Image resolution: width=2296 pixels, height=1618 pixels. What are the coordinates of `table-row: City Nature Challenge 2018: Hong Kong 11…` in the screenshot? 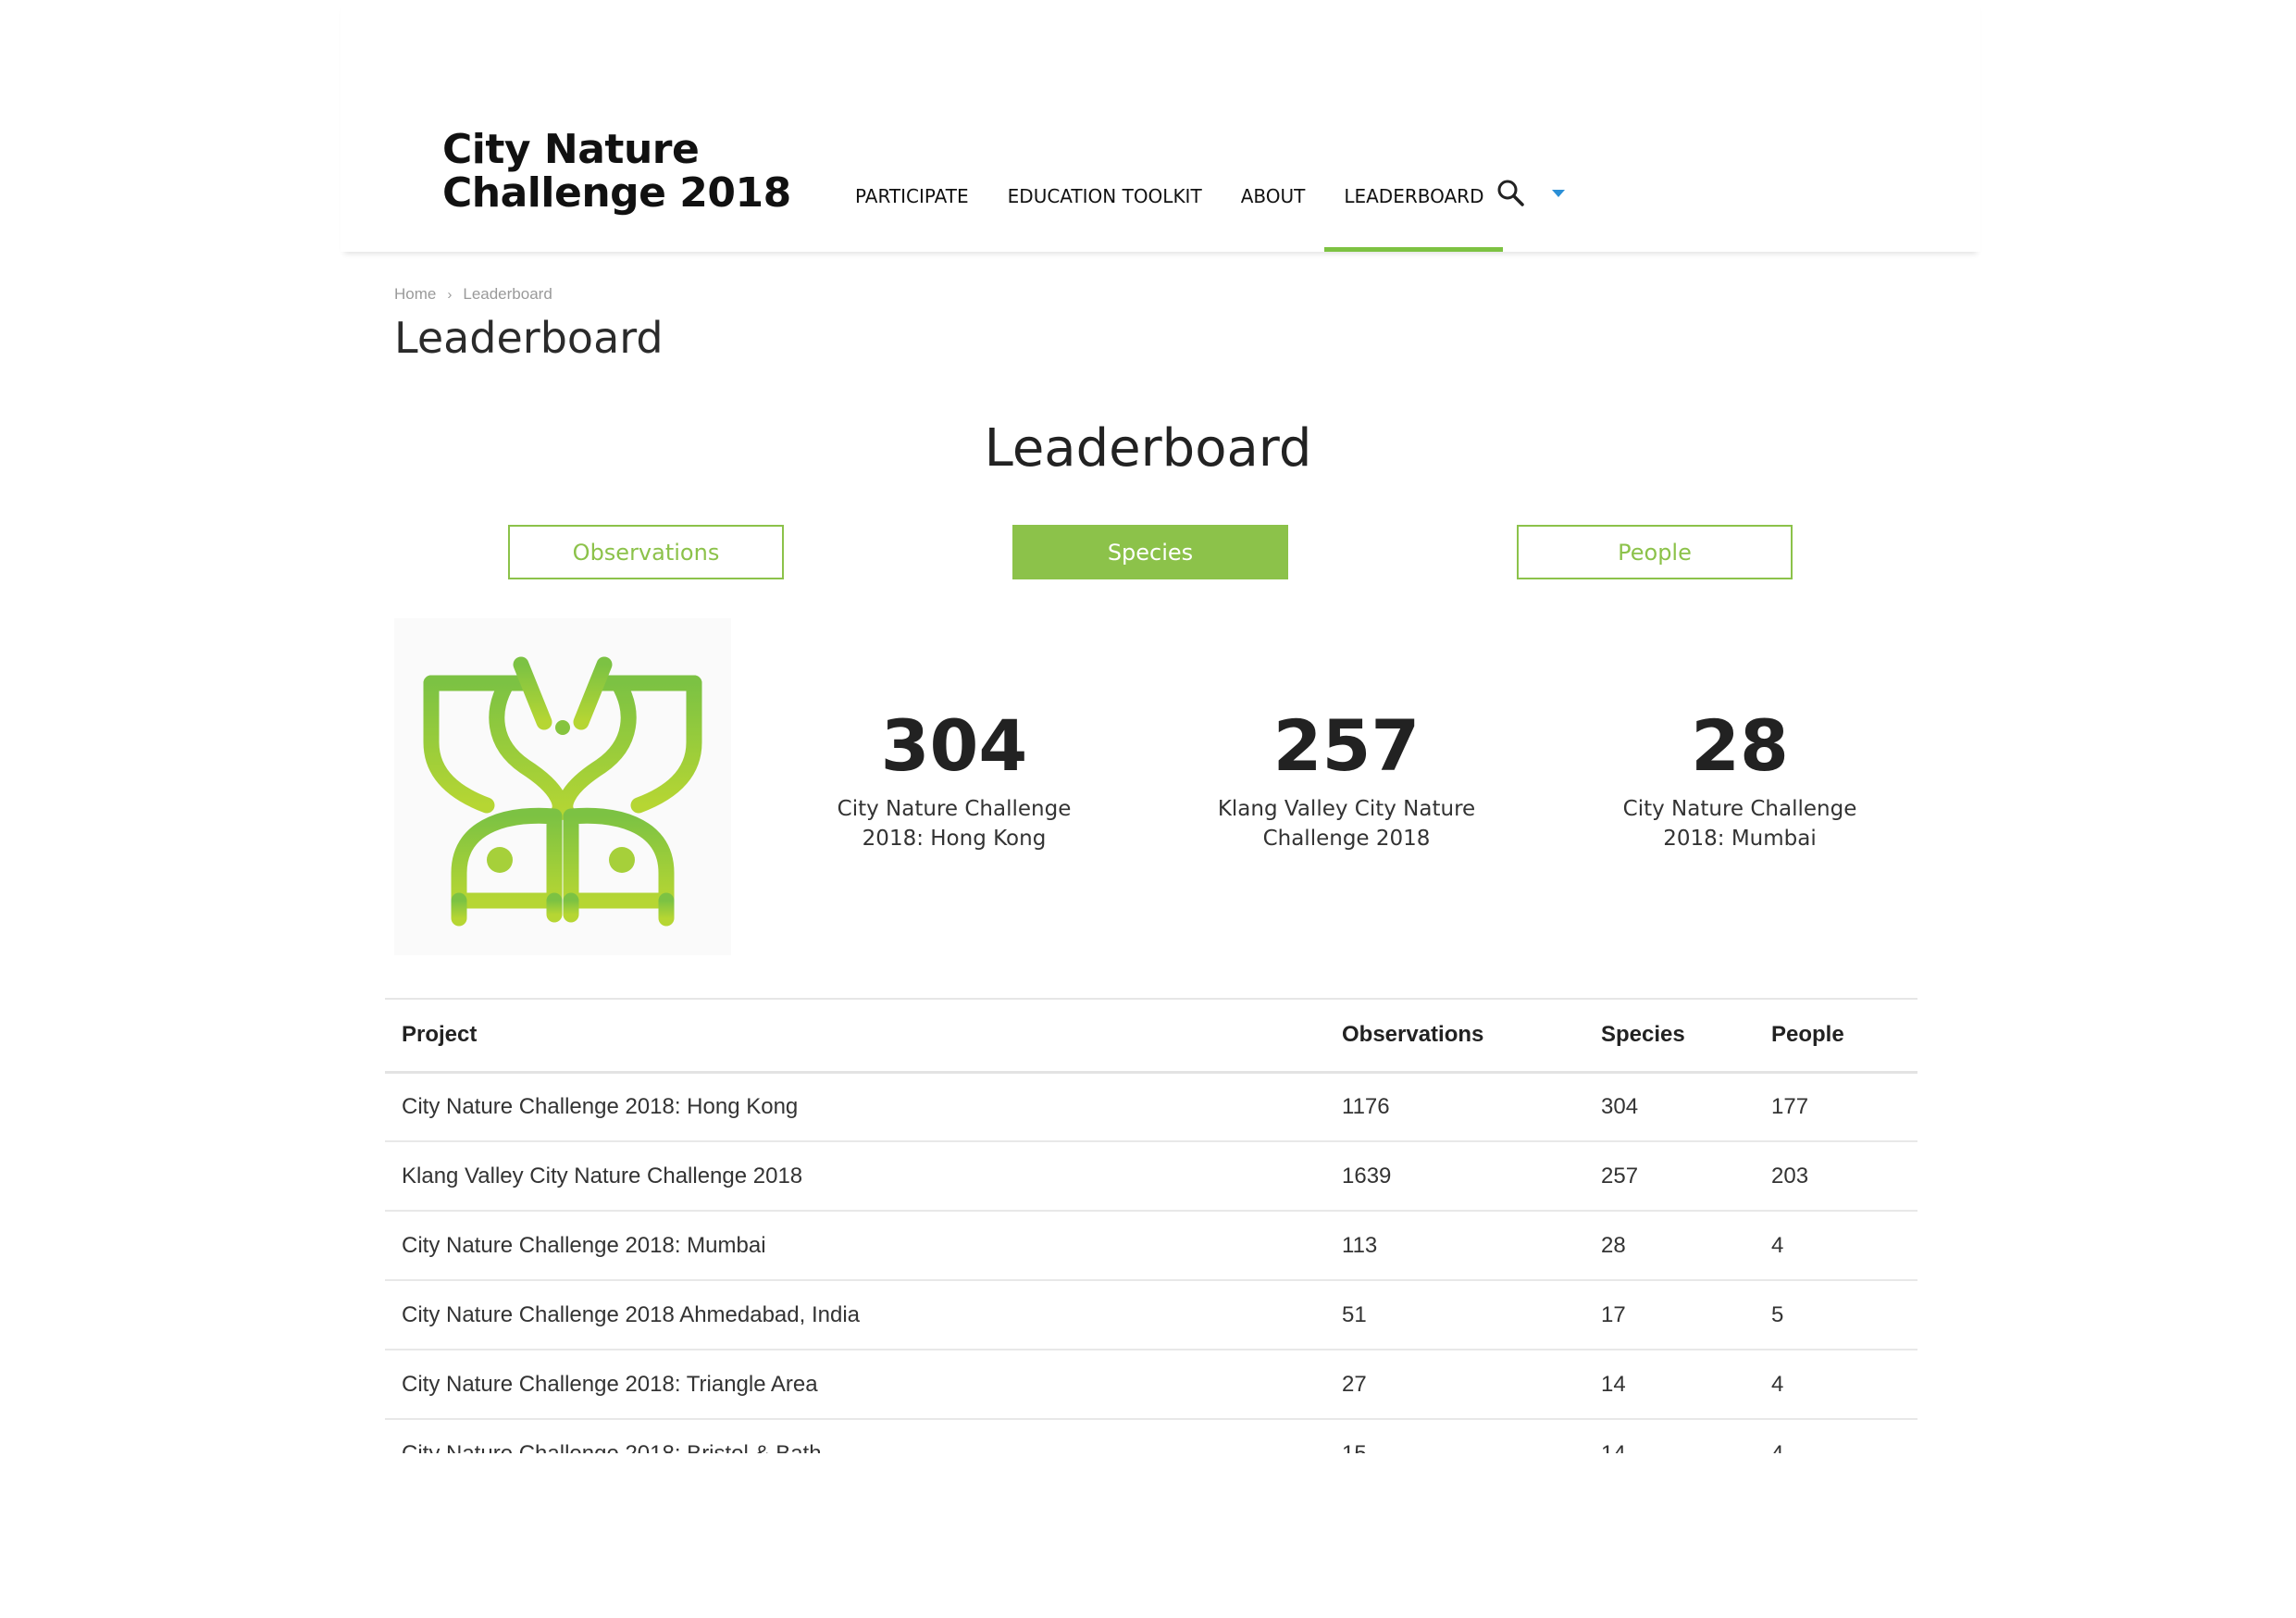 It's located at (1151, 1107).